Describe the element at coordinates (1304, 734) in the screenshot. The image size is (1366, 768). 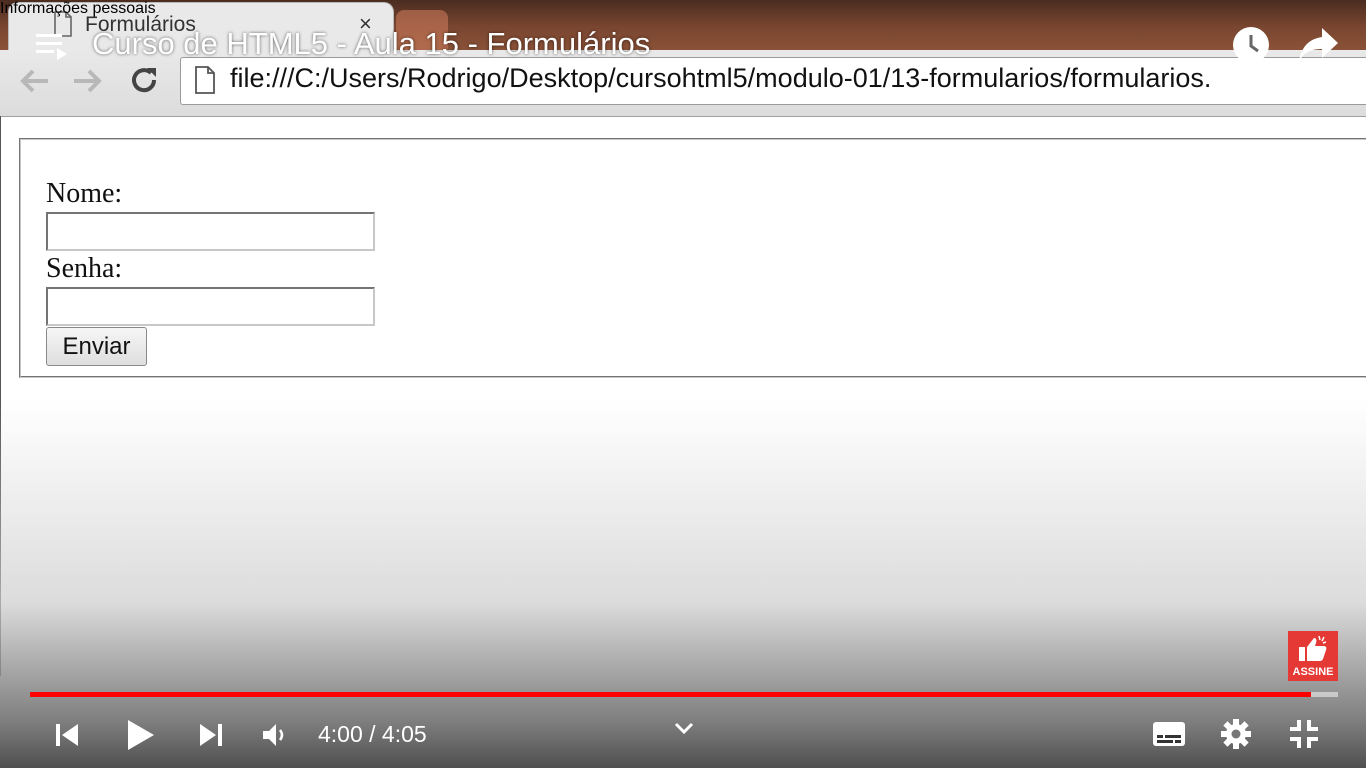
I see `exit-fullscreen-icon` at that location.